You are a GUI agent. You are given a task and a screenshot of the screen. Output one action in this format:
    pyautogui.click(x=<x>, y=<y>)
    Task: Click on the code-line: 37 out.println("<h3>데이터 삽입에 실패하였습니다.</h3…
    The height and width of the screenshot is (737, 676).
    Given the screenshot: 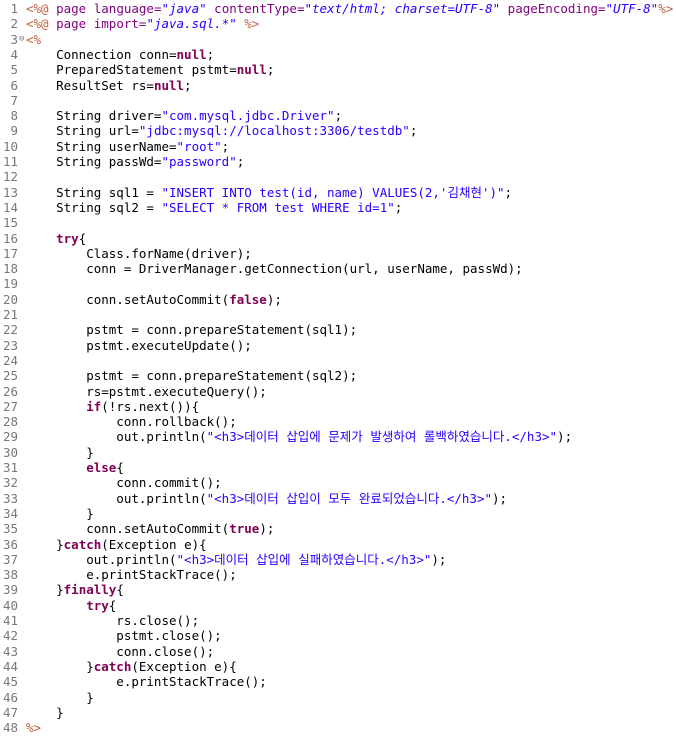 What is the action you would take?
    pyautogui.click(x=338, y=559)
    